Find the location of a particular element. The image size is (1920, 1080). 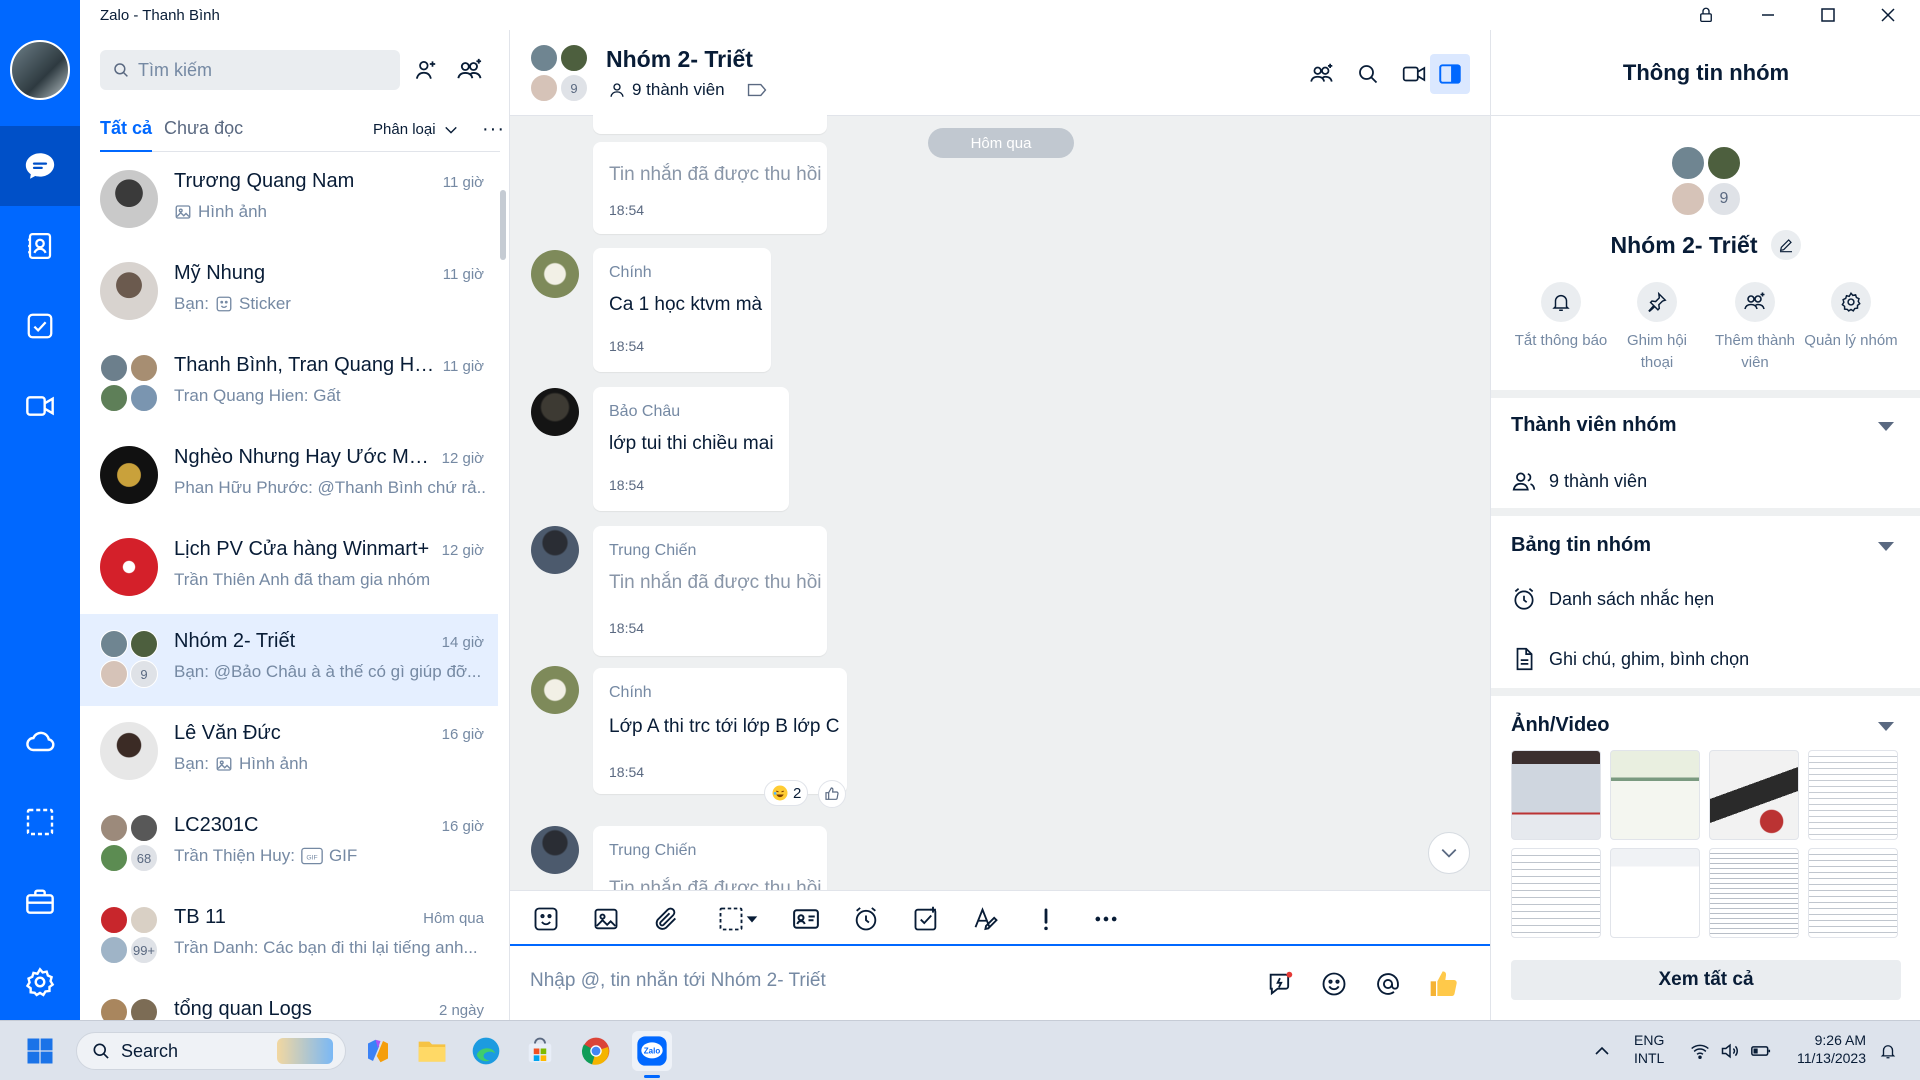

message-bubble: Bảo Châu lớp tui thi chiều mai 18:54 is located at coordinates (691, 449).